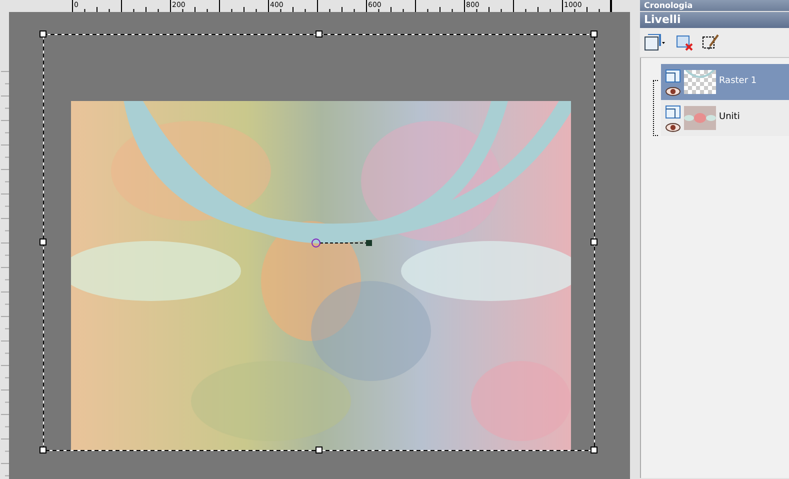  What do you see at coordinates (342, 243) in the screenshot?
I see `rotation-handle` at bounding box center [342, 243].